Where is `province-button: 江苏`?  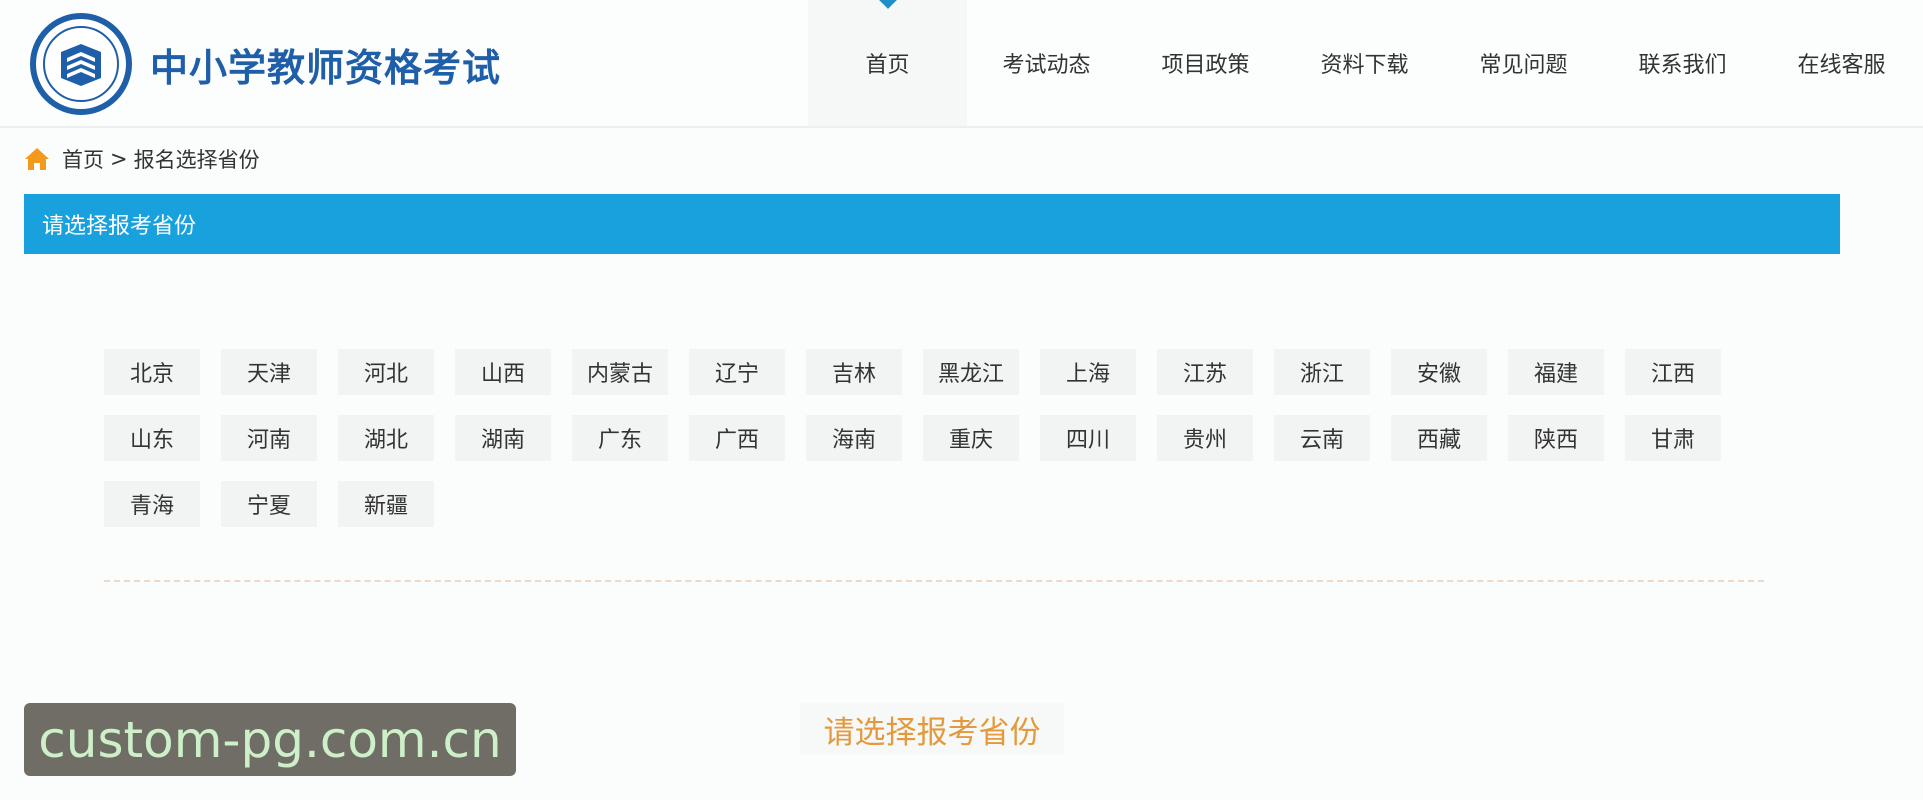 province-button: 江苏 is located at coordinates (1205, 372).